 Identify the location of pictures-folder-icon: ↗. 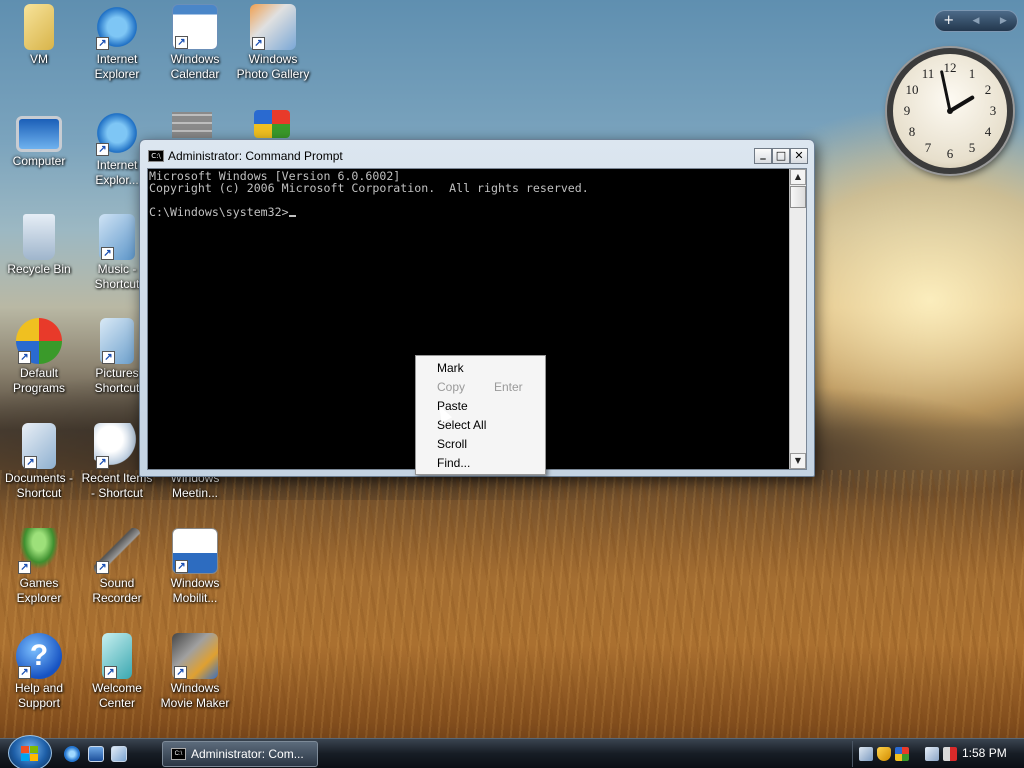
(117, 341).